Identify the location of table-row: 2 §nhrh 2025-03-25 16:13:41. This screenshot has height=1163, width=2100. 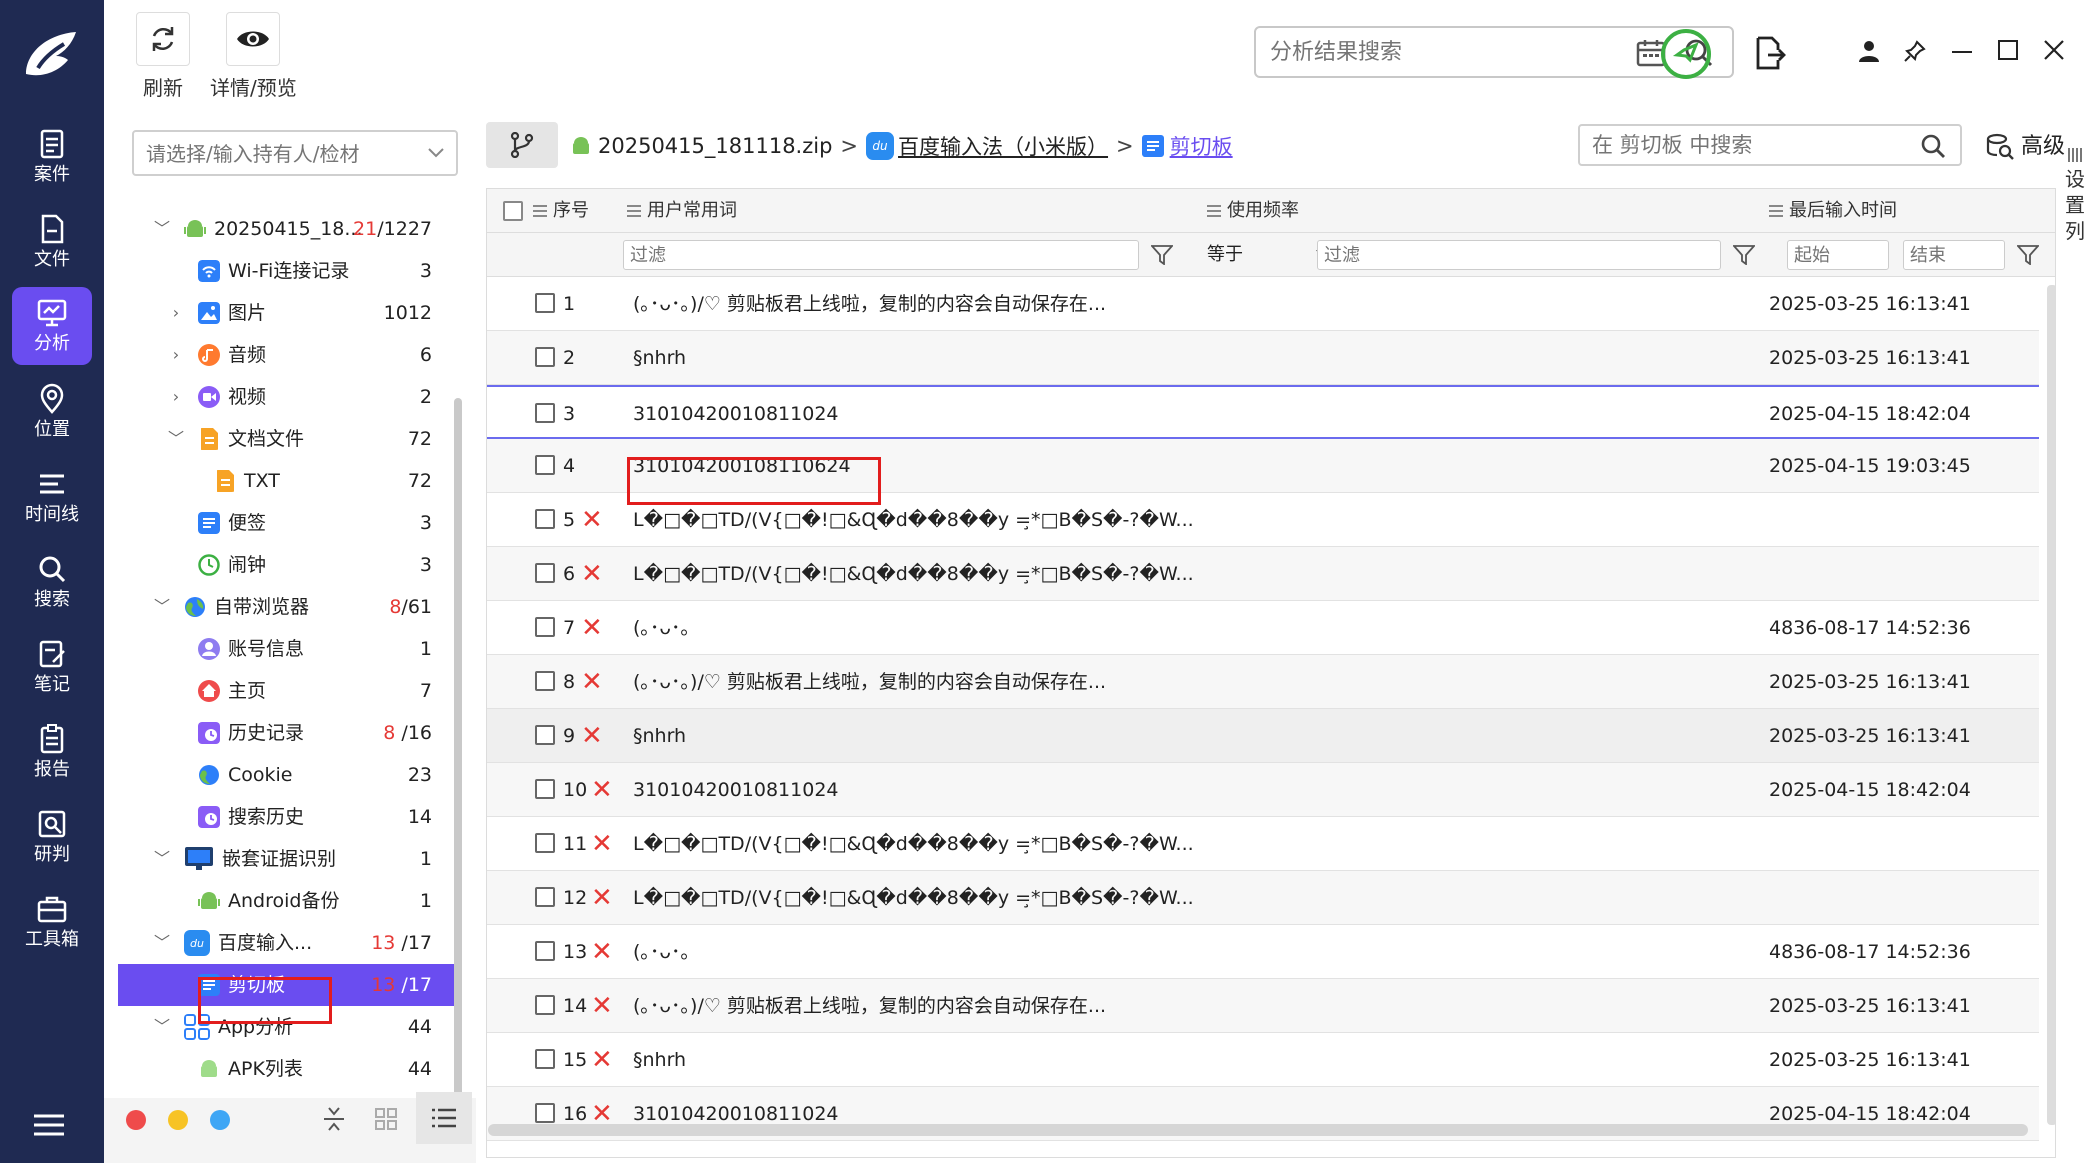
(1263, 358).